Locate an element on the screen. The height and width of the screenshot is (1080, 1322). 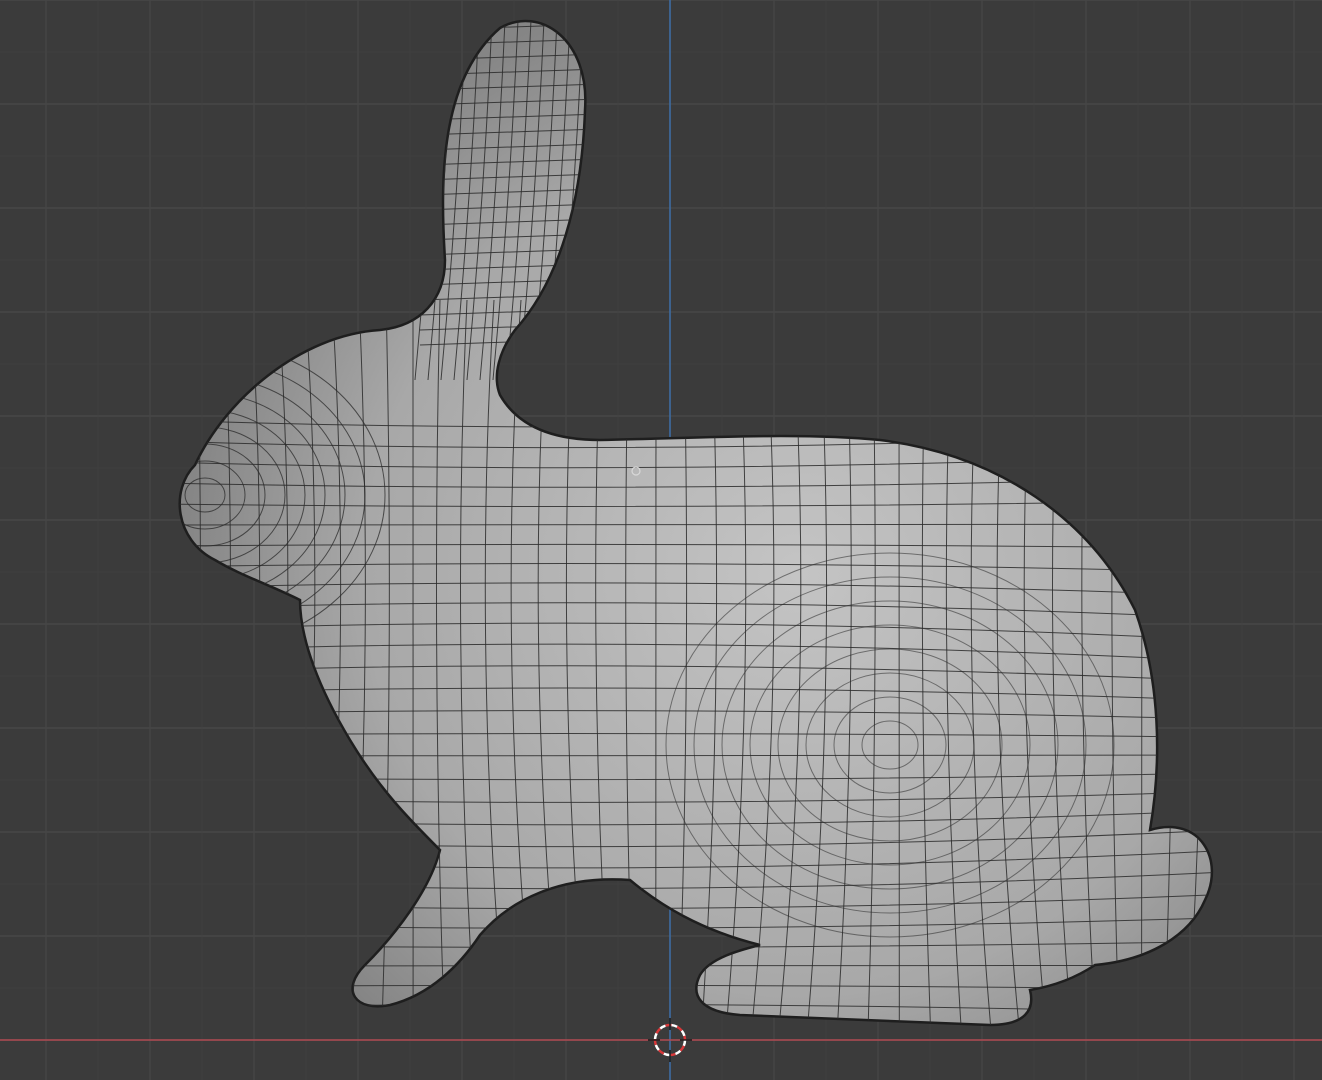
origin-dot-icon is located at coordinates (636, 471).